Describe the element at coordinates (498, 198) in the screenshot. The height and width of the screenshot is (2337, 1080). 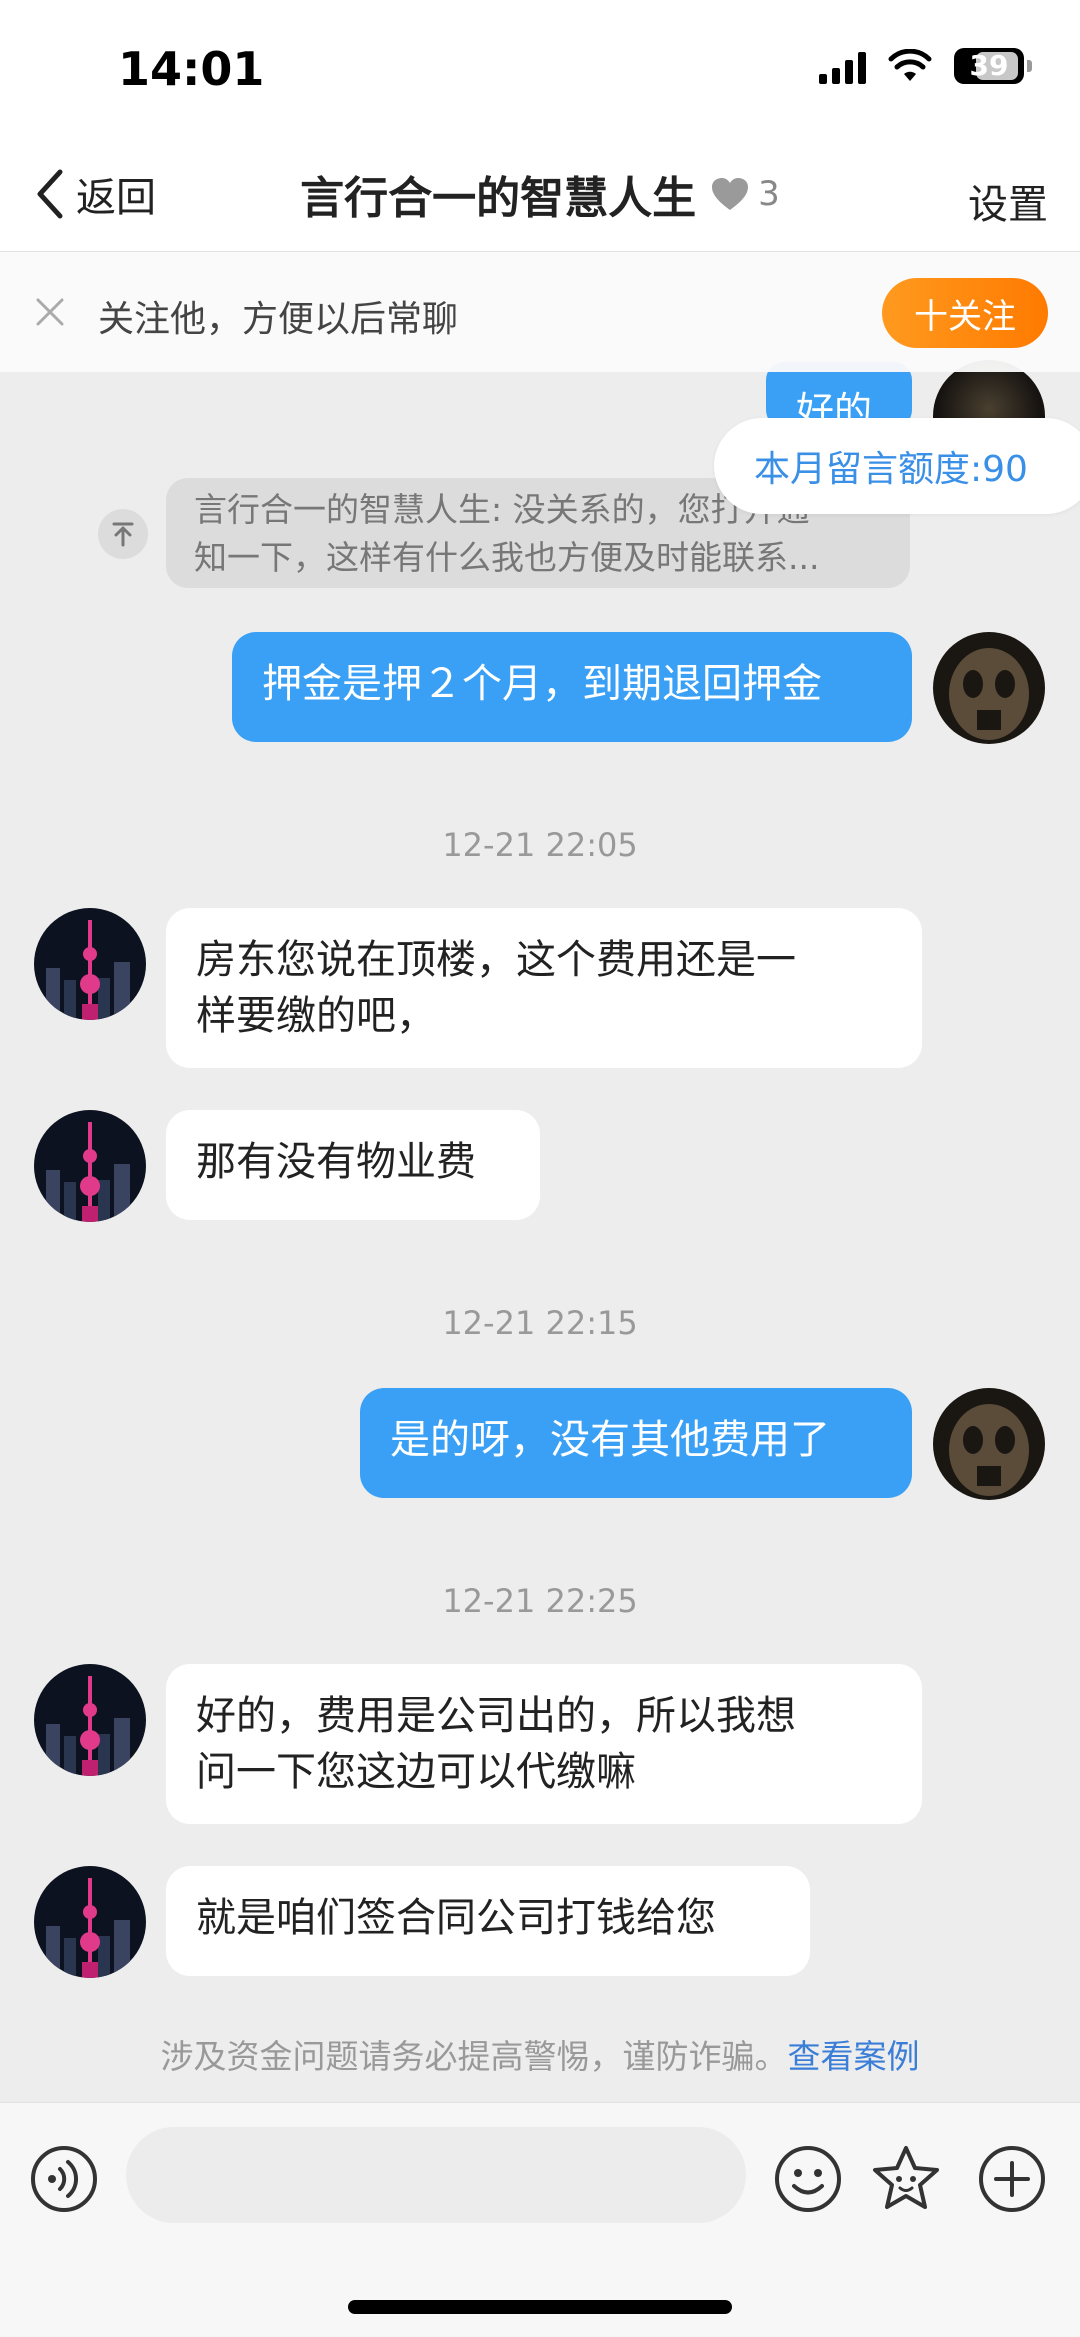
I see `page-title: 言行合一的智慧人生` at that location.